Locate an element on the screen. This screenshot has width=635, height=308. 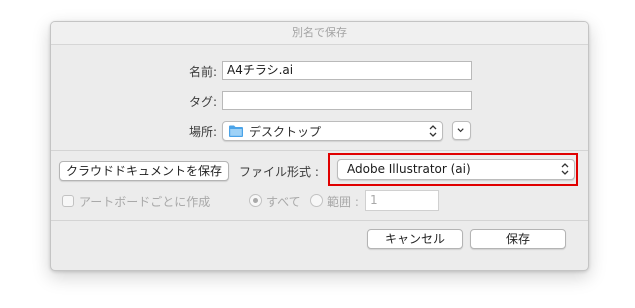
where-label: 場所: is located at coordinates (202, 132).